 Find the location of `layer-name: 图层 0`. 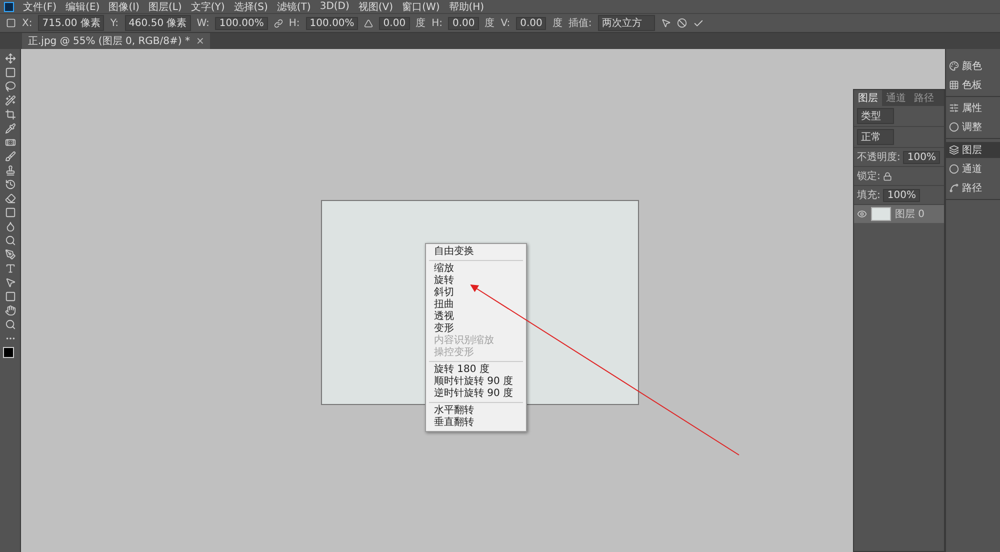

layer-name: 图层 0 is located at coordinates (910, 214).